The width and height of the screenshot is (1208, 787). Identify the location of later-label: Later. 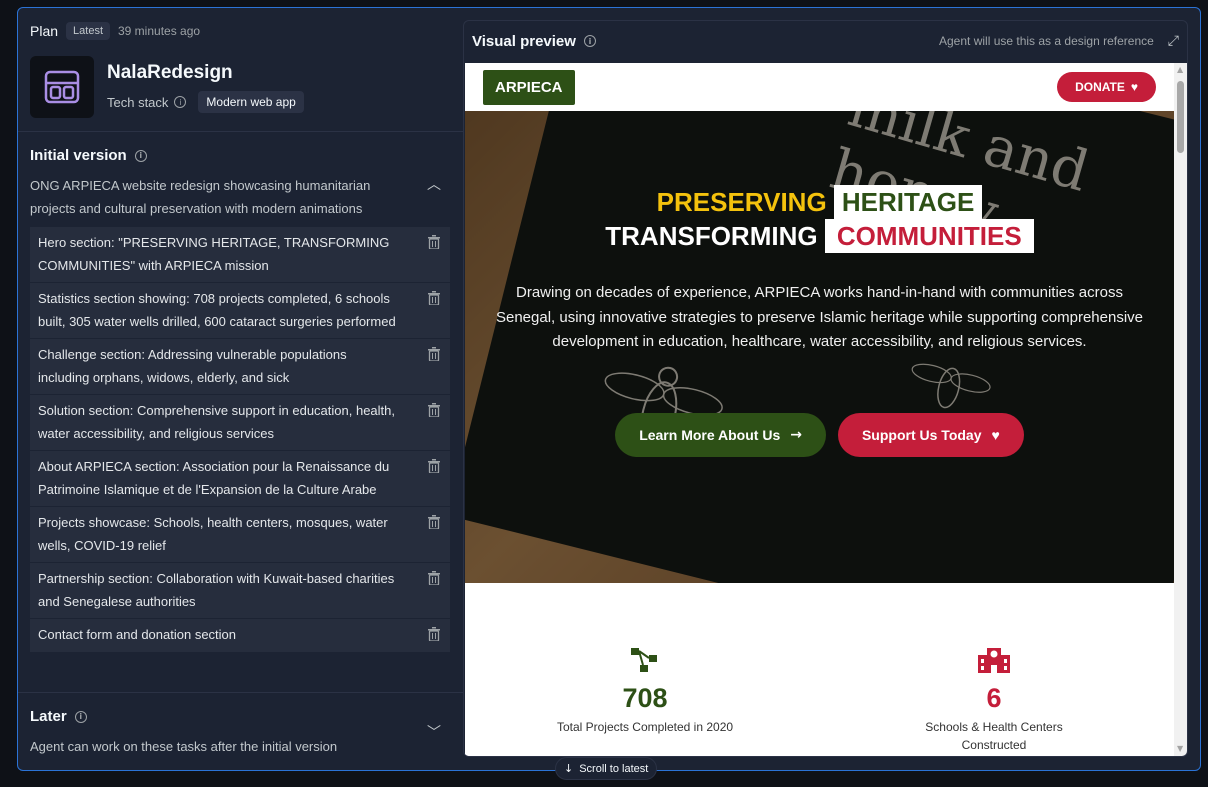
(48, 716).